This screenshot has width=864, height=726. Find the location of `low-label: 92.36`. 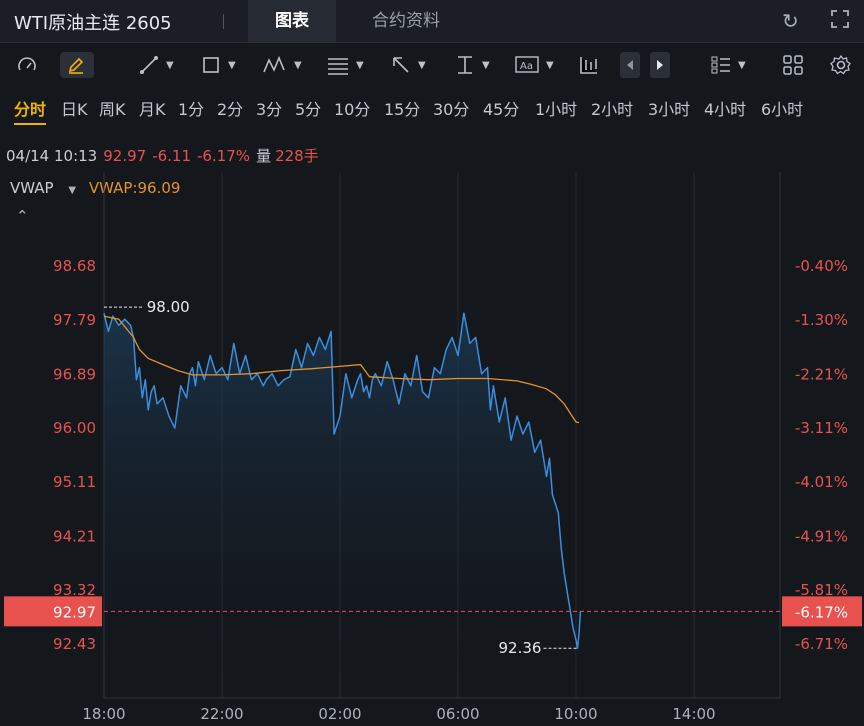

low-label: 92.36 is located at coordinates (520, 648).